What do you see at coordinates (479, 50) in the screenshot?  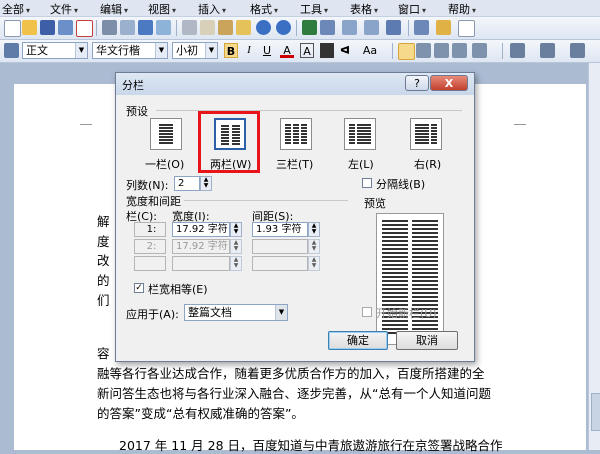 I see `line-spacing-icon` at bounding box center [479, 50].